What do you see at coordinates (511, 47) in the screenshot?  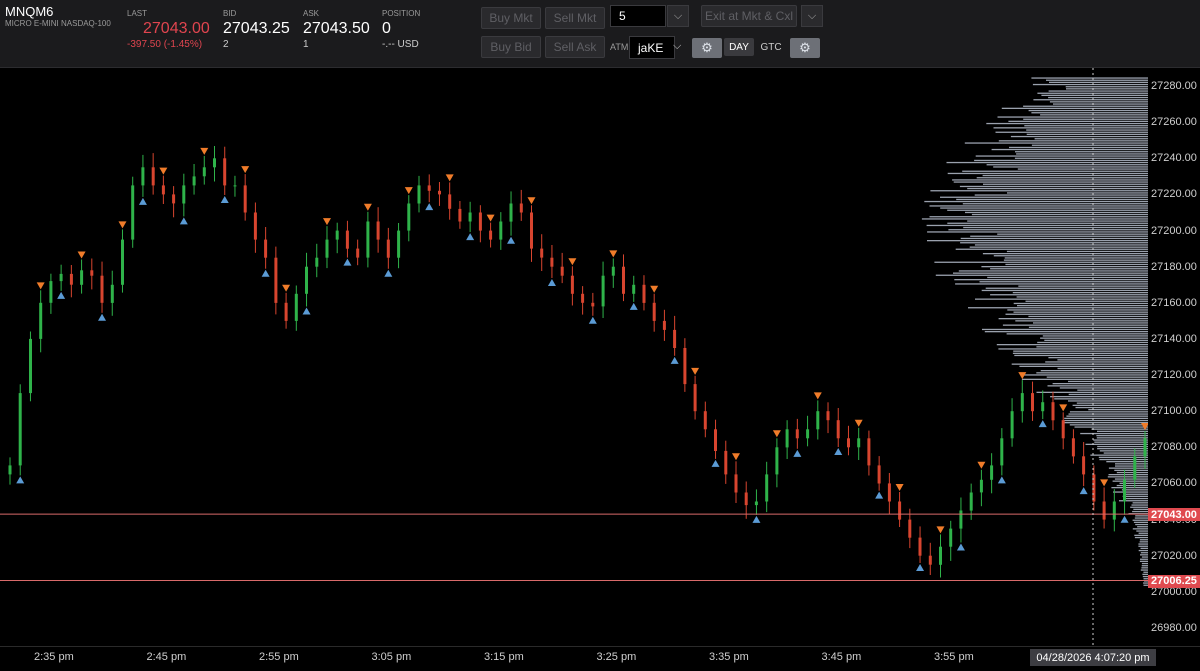 I see `buy-bid-button: Buy Bid` at bounding box center [511, 47].